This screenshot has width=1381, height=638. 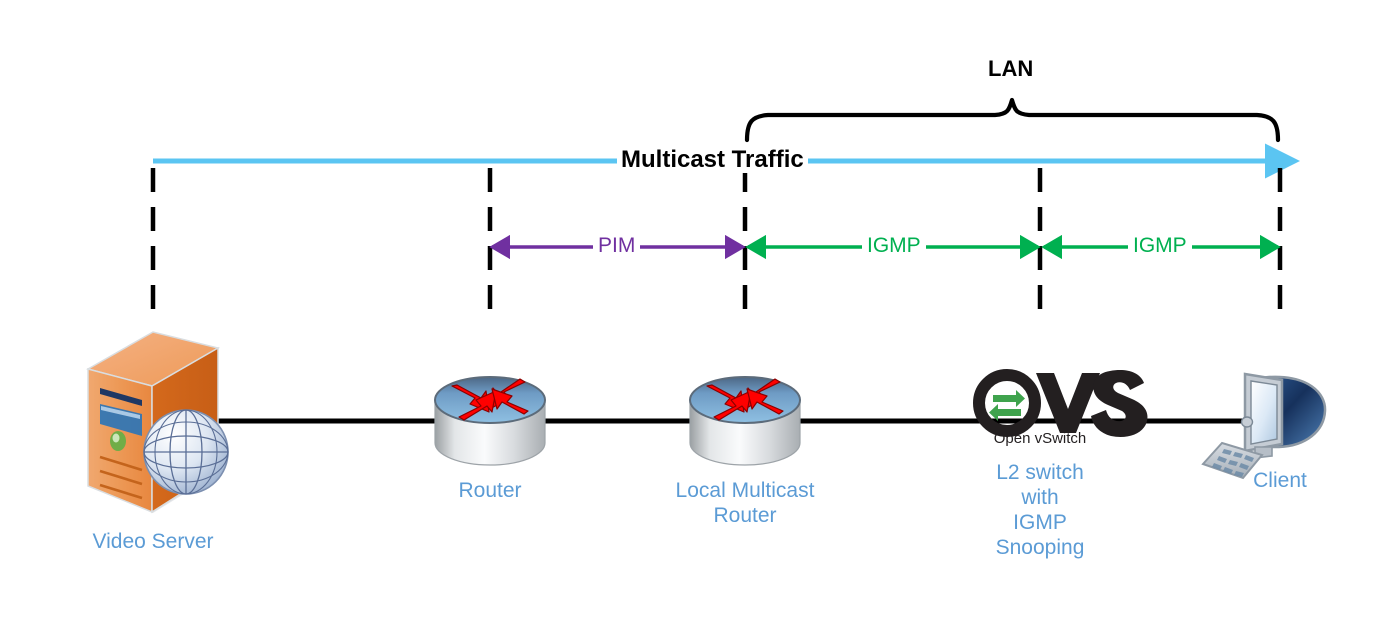 What do you see at coordinates (1264, 426) in the screenshot?
I see `desktop-computer-icon` at bounding box center [1264, 426].